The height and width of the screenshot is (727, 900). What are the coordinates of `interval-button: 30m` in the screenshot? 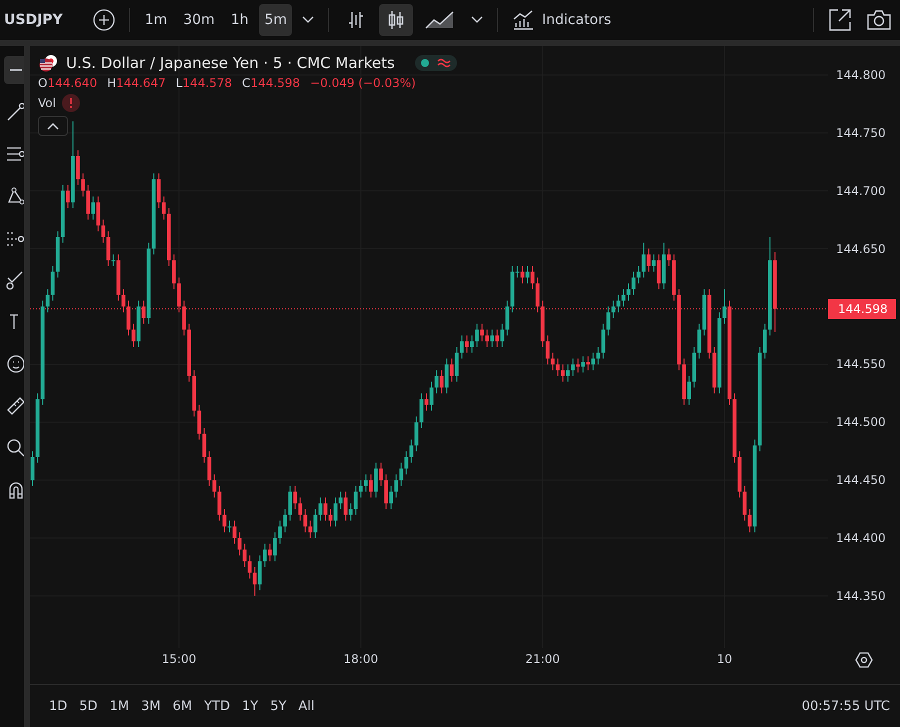 It's located at (199, 20).